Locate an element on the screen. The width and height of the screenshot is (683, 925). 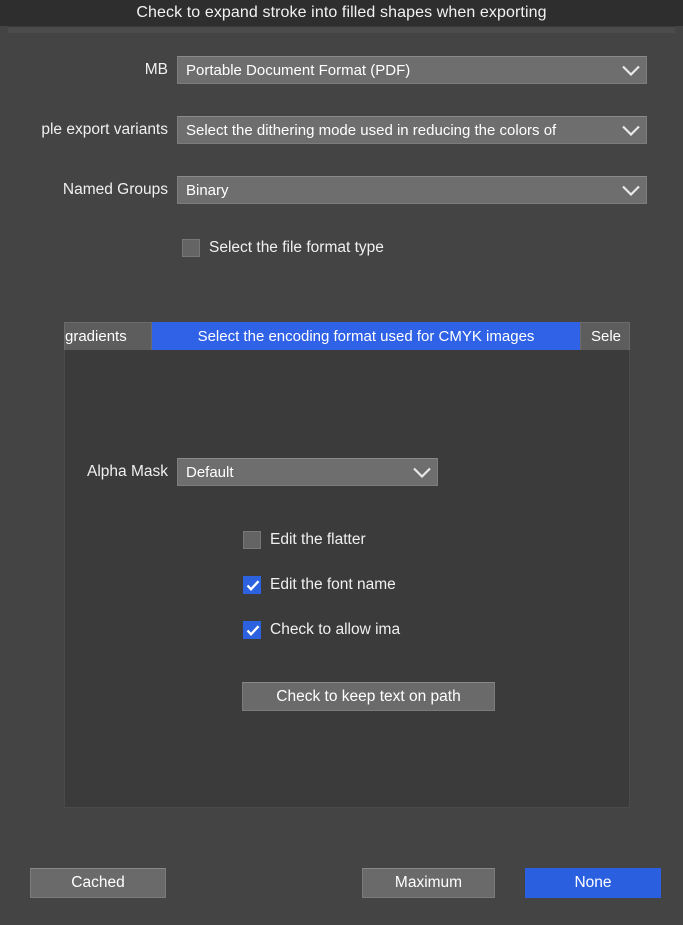
cached-button: Cached is located at coordinates (98, 883).